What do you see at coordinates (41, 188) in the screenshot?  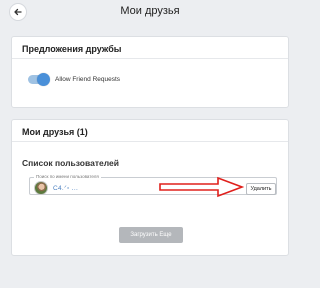 I see `avatar` at bounding box center [41, 188].